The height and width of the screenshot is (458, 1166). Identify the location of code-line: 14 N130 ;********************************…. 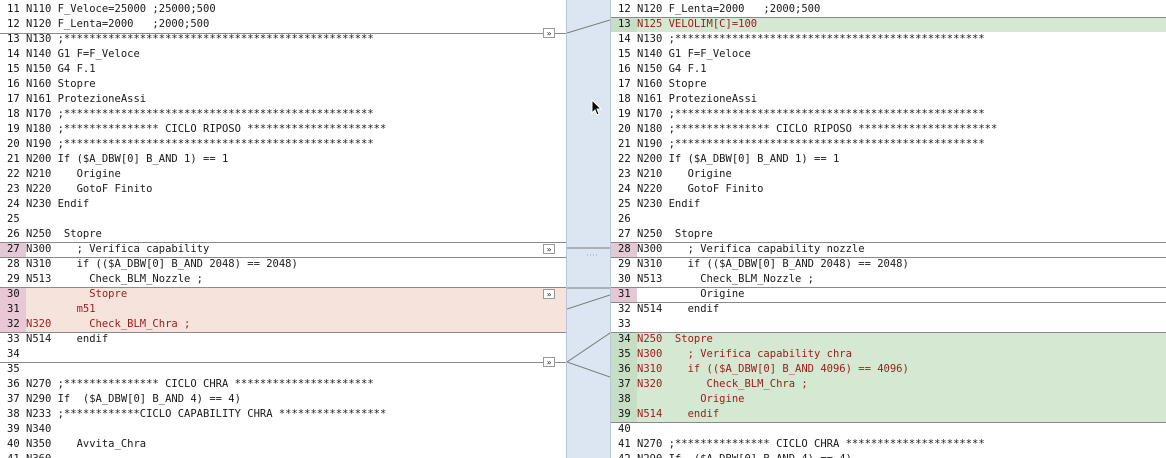
(888, 39).